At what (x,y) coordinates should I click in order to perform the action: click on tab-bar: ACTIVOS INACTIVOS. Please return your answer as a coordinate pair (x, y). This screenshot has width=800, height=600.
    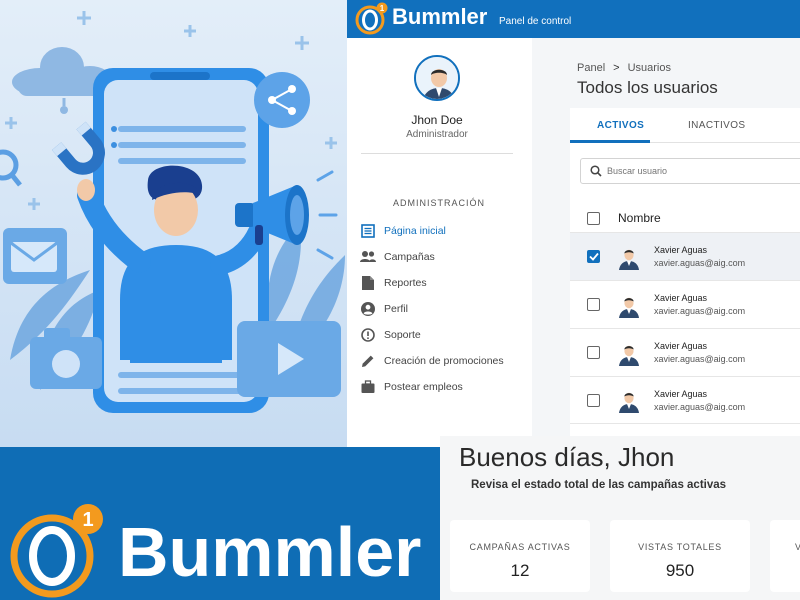
    Looking at the image, I should click on (685, 125).